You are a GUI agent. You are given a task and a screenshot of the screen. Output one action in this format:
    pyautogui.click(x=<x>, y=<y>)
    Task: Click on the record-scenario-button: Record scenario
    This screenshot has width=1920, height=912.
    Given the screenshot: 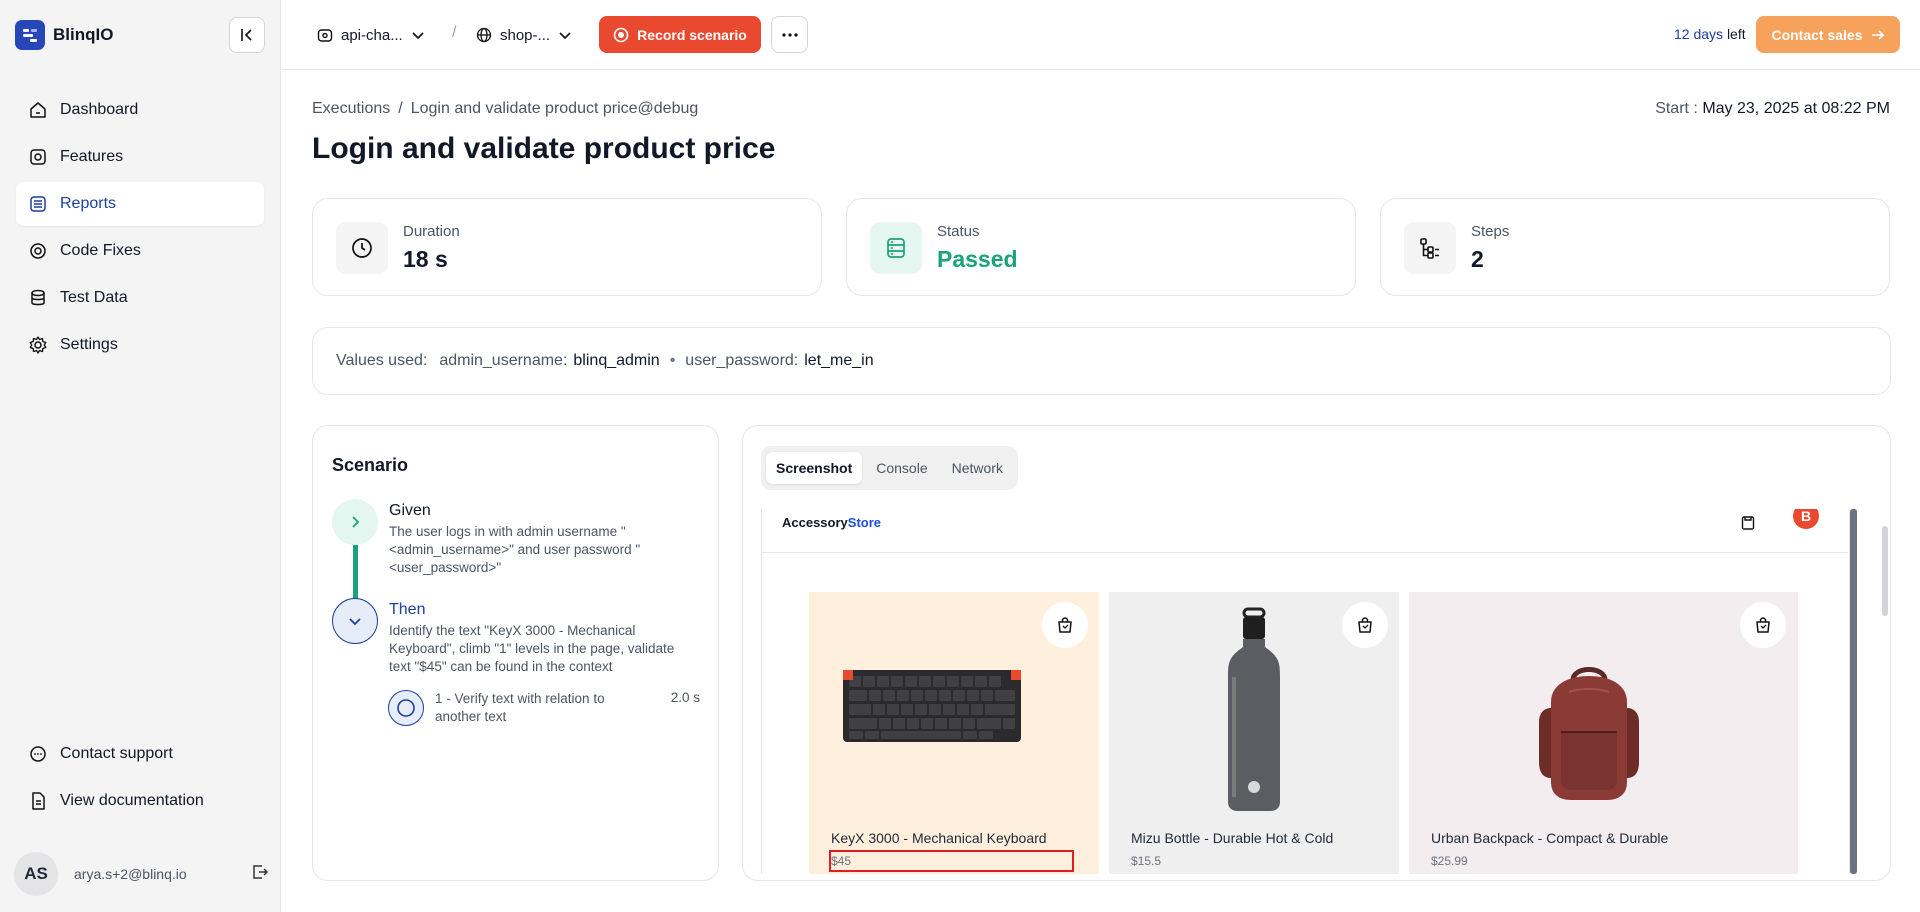 What is the action you would take?
    pyautogui.click(x=680, y=34)
    